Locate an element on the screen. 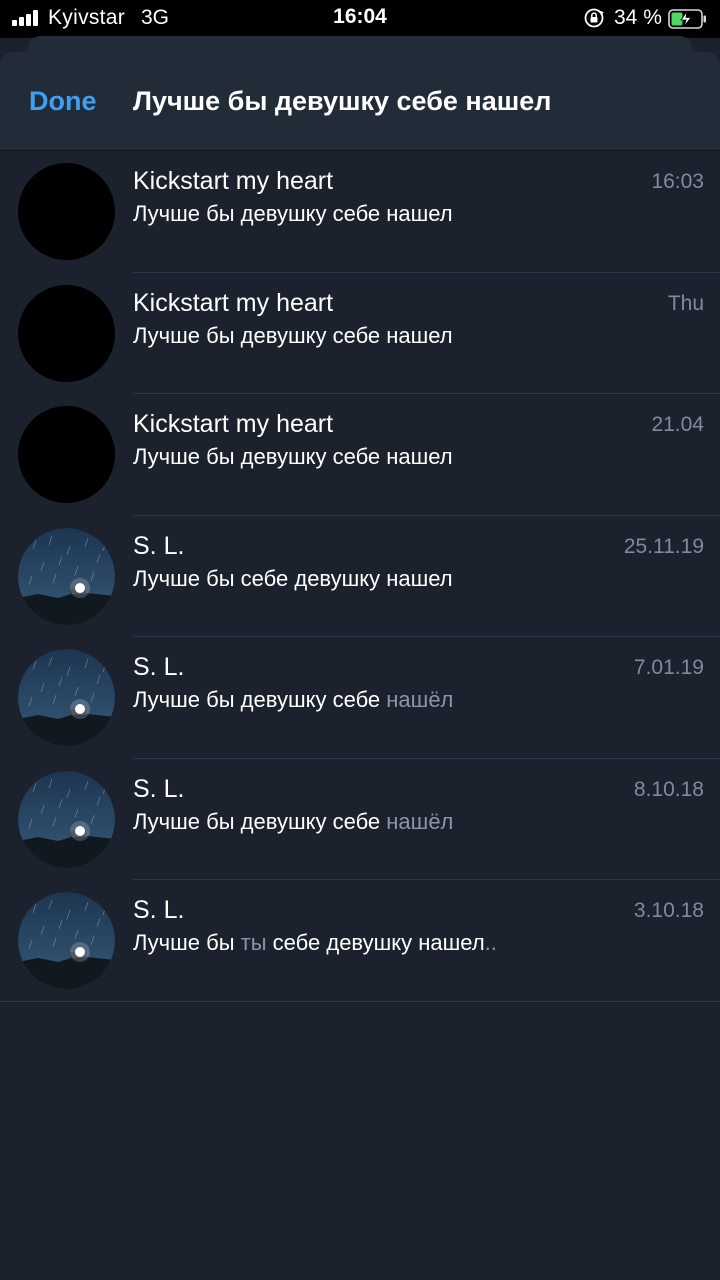 This screenshot has height=1280, width=720. snippet-matched-text: Лучше бы себе девушку нашел is located at coordinates (293, 578).